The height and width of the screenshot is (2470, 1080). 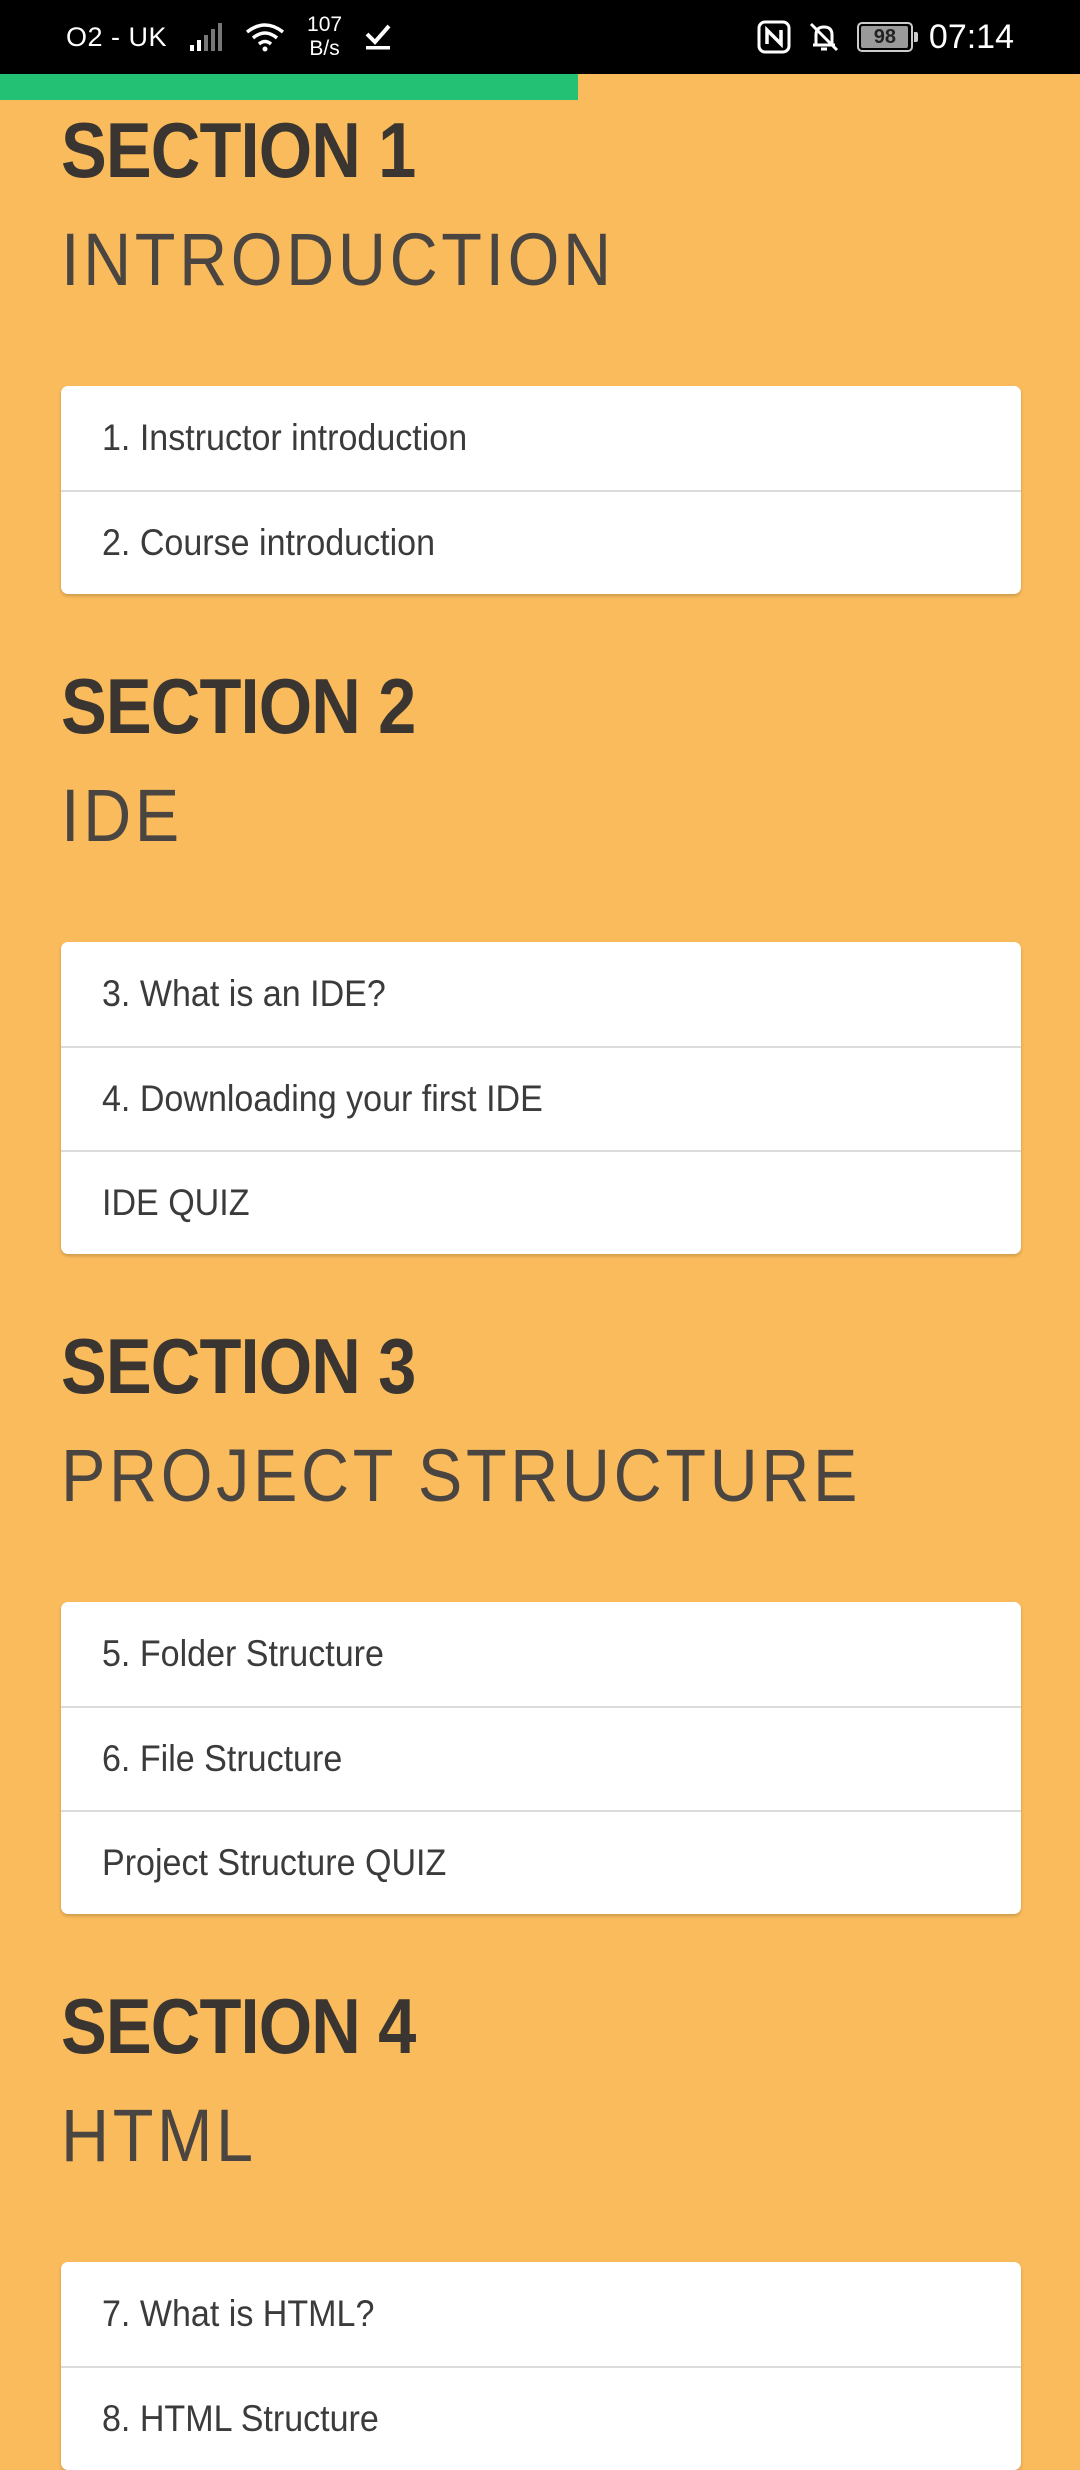 I want to click on lesson-item: 4. Downloading your first IDE, so click(x=541, y=1098).